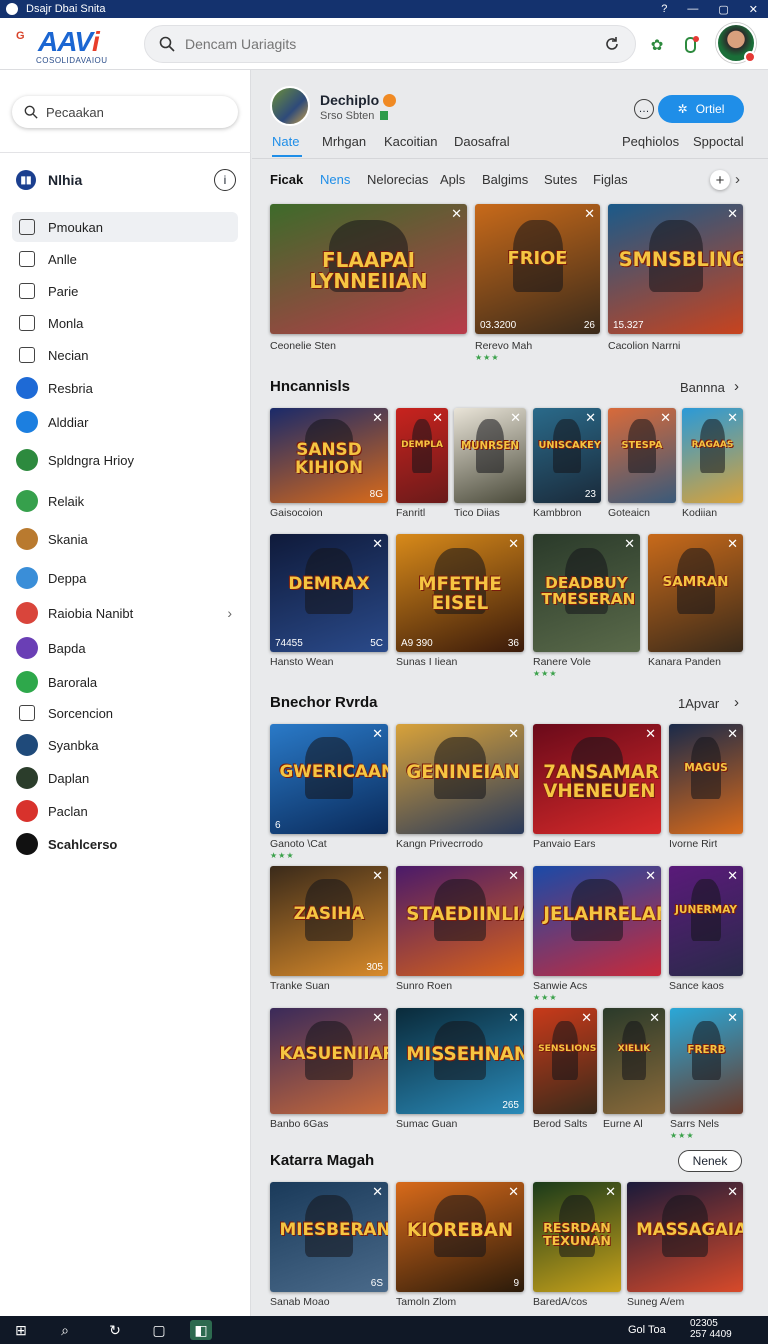 This screenshot has width=768, height=1344. Describe the element at coordinates (567, 455) in the screenshot. I see `game-card: UNISCAKEY ✕ 23` at that location.